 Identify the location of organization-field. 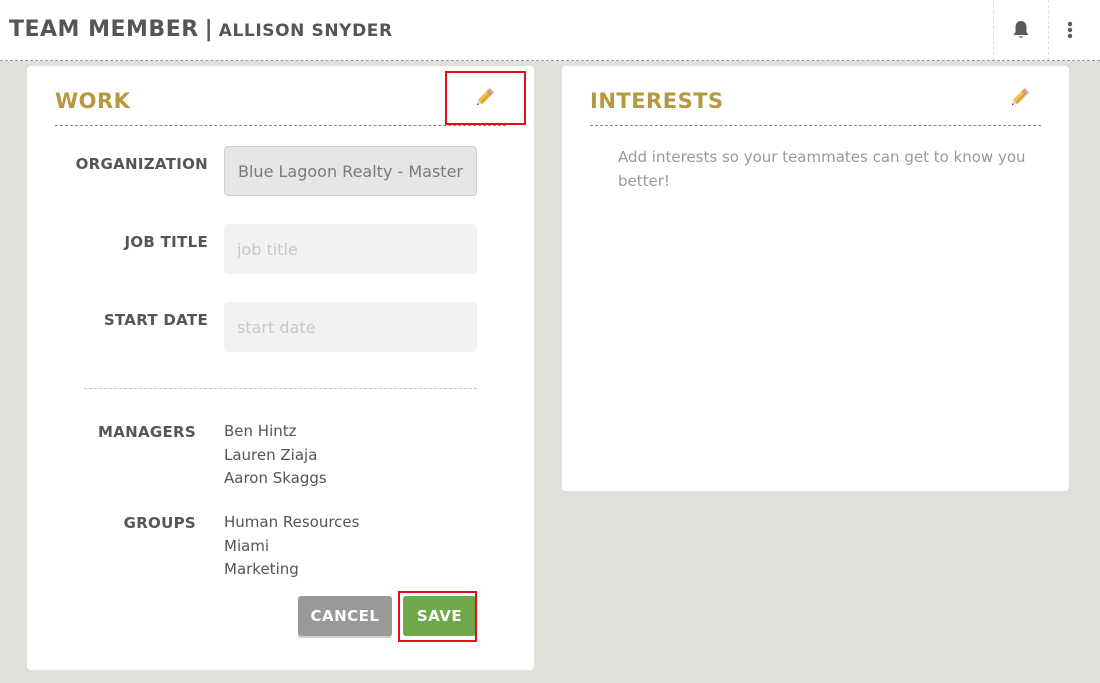
(350, 171).